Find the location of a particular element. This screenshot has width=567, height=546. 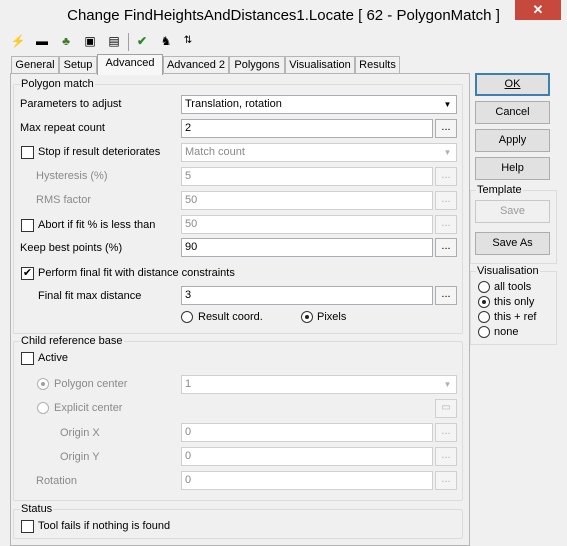

folder-icon: ▭ is located at coordinates (446, 407).